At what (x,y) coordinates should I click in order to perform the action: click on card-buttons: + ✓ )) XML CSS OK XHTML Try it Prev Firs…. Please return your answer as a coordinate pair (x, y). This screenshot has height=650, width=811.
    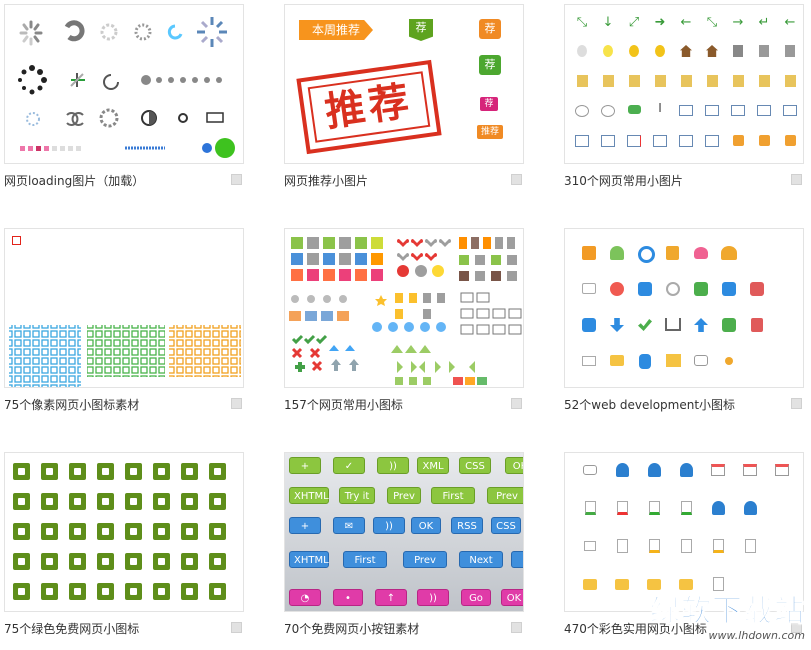
    Looking at the image, I should click on (404, 547).